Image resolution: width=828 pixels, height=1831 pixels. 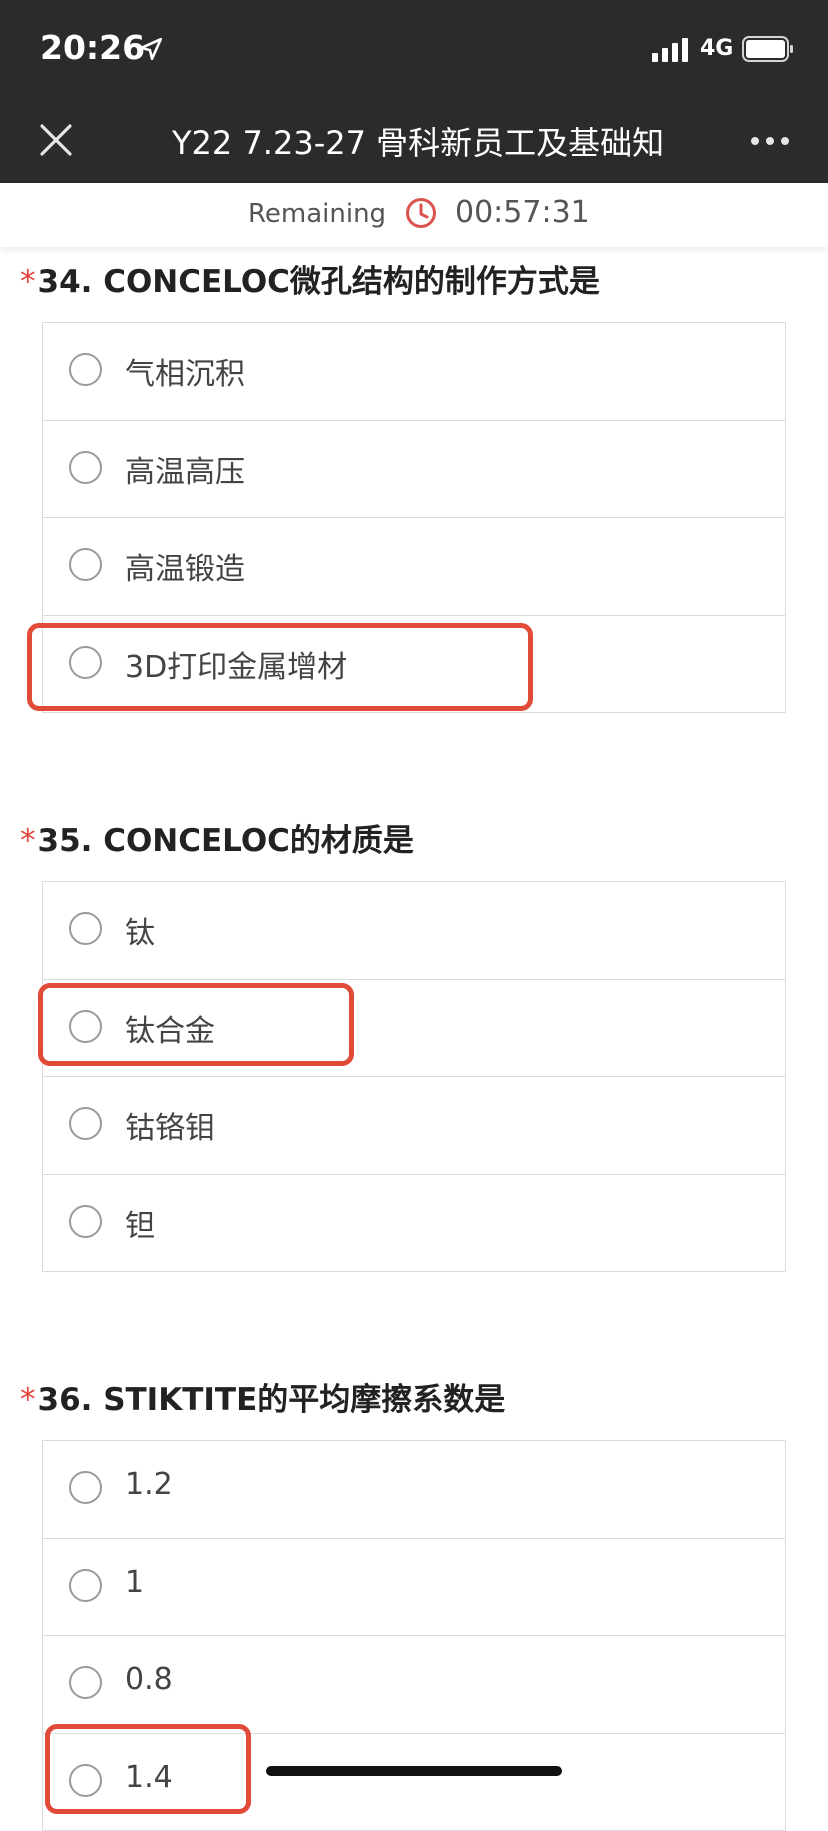 What do you see at coordinates (671, 50) in the screenshot?
I see `signal-icon` at bounding box center [671, 50].